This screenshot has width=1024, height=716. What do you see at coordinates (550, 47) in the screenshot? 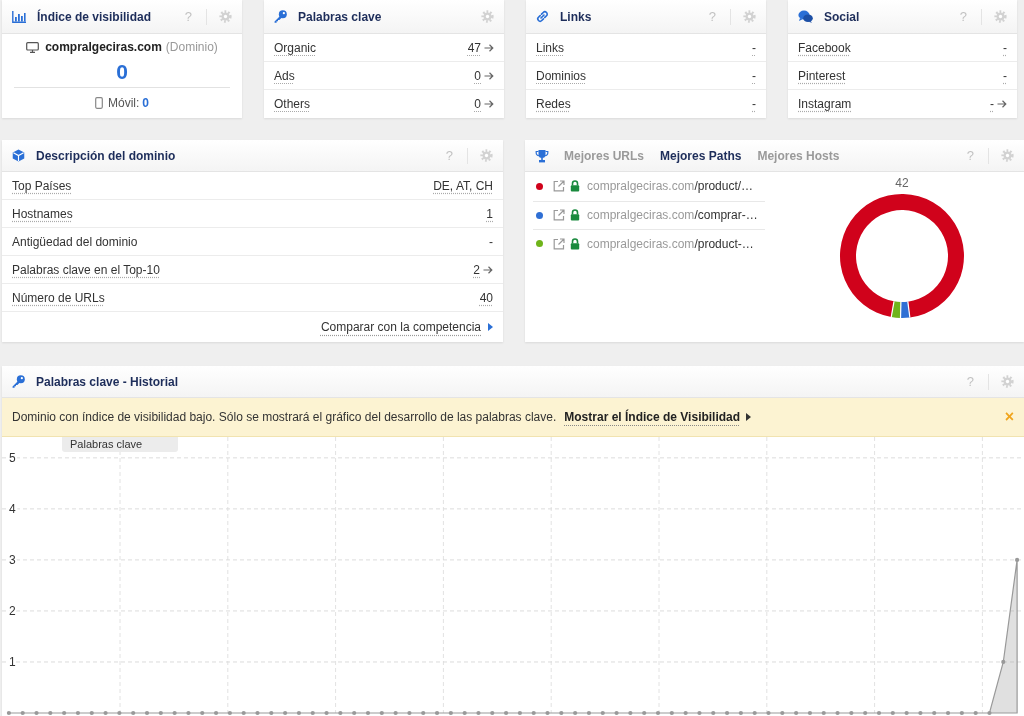
I see `row-label: Links` at bounding box center [550, 47].